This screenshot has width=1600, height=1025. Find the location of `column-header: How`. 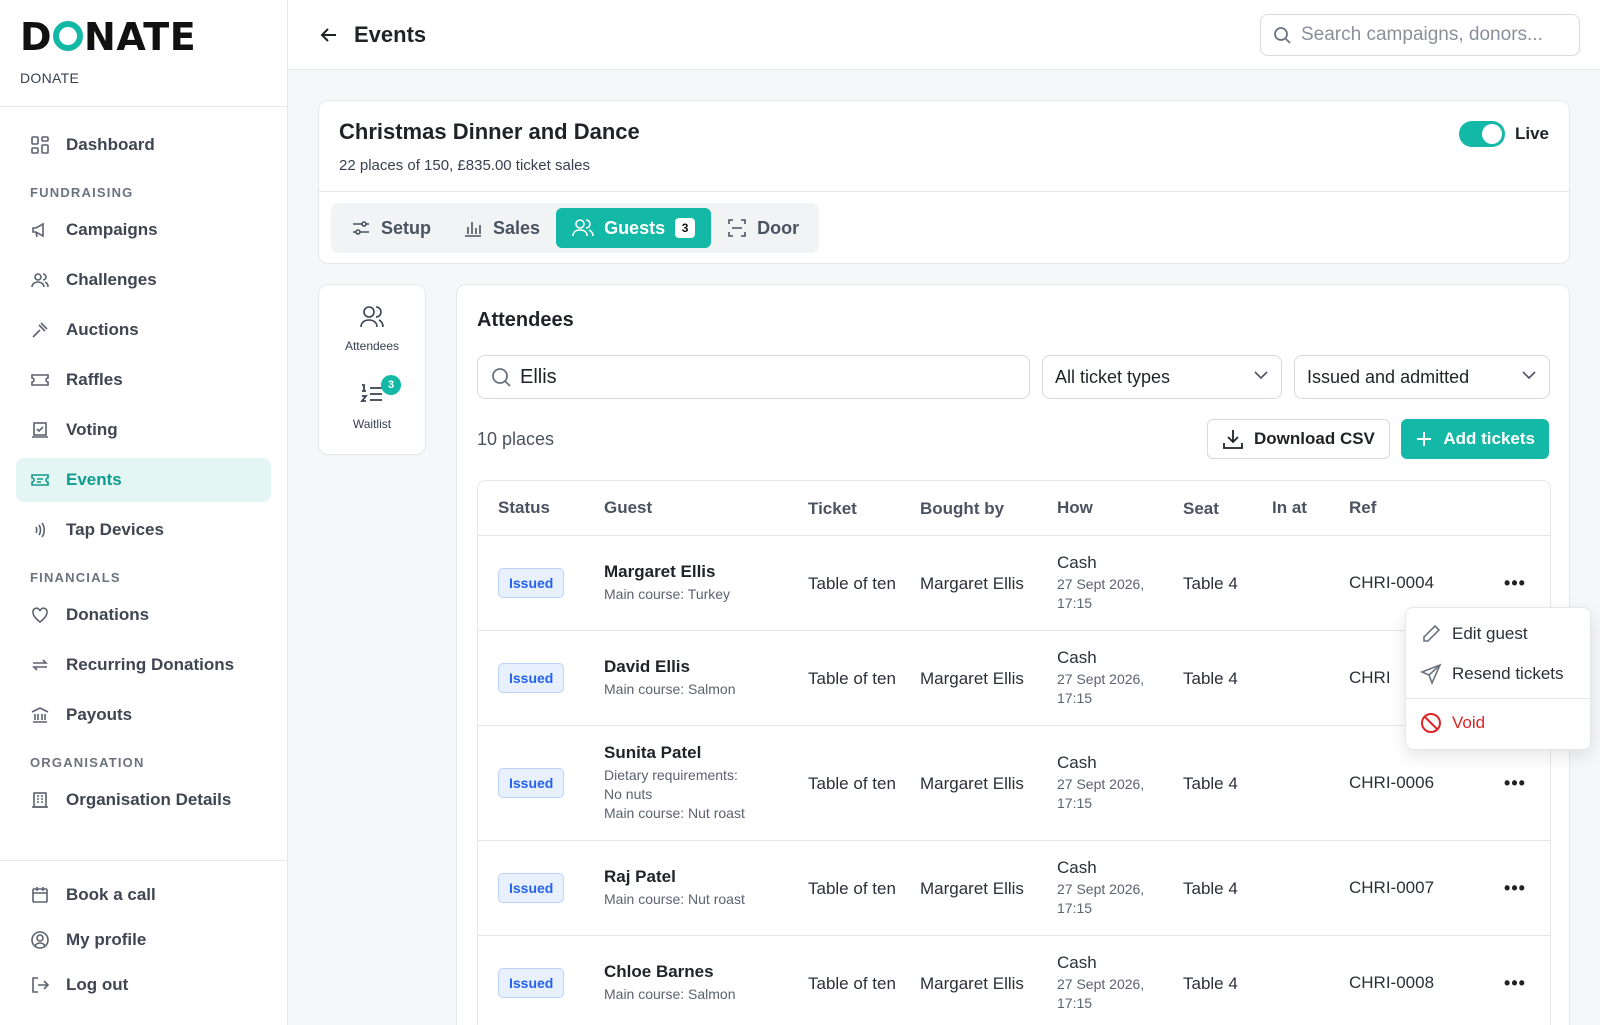

column-header: How is located at coordinates (1120, 508).